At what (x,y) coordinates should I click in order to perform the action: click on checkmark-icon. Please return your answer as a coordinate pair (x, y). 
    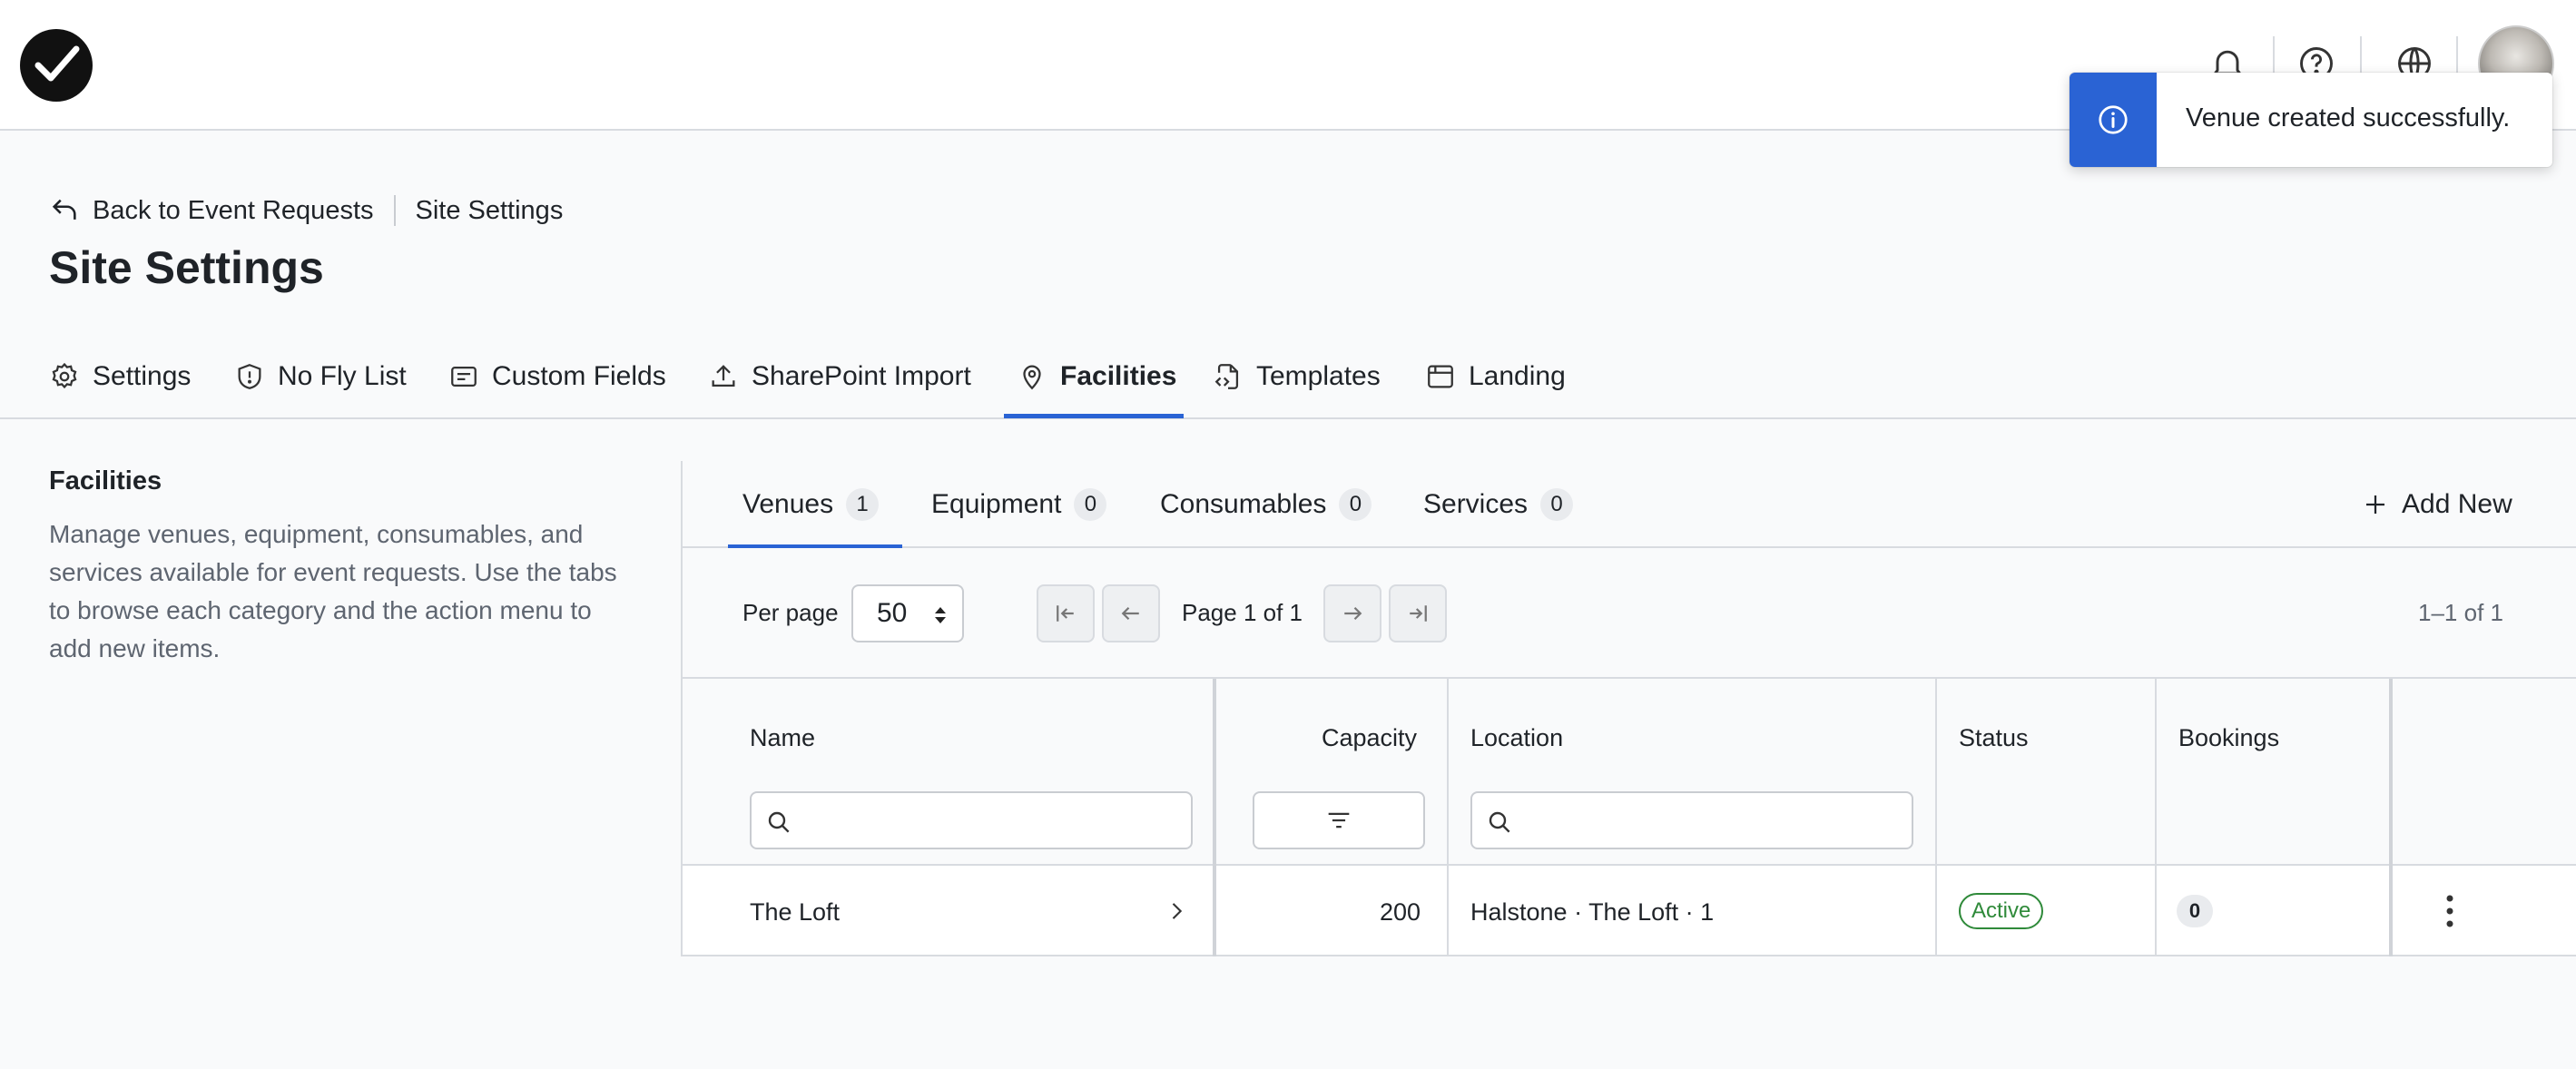
    Looking at the image, I should click on (57, 64).